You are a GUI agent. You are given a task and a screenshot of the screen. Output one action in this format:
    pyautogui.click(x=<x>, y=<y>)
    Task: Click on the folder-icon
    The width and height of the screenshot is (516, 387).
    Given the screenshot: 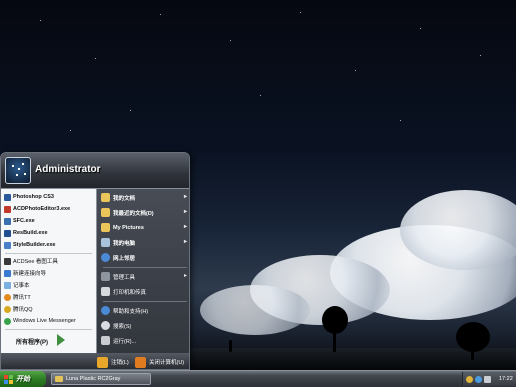 What is the action you would take?
    pyautogui.click(x=59, y=379)
    